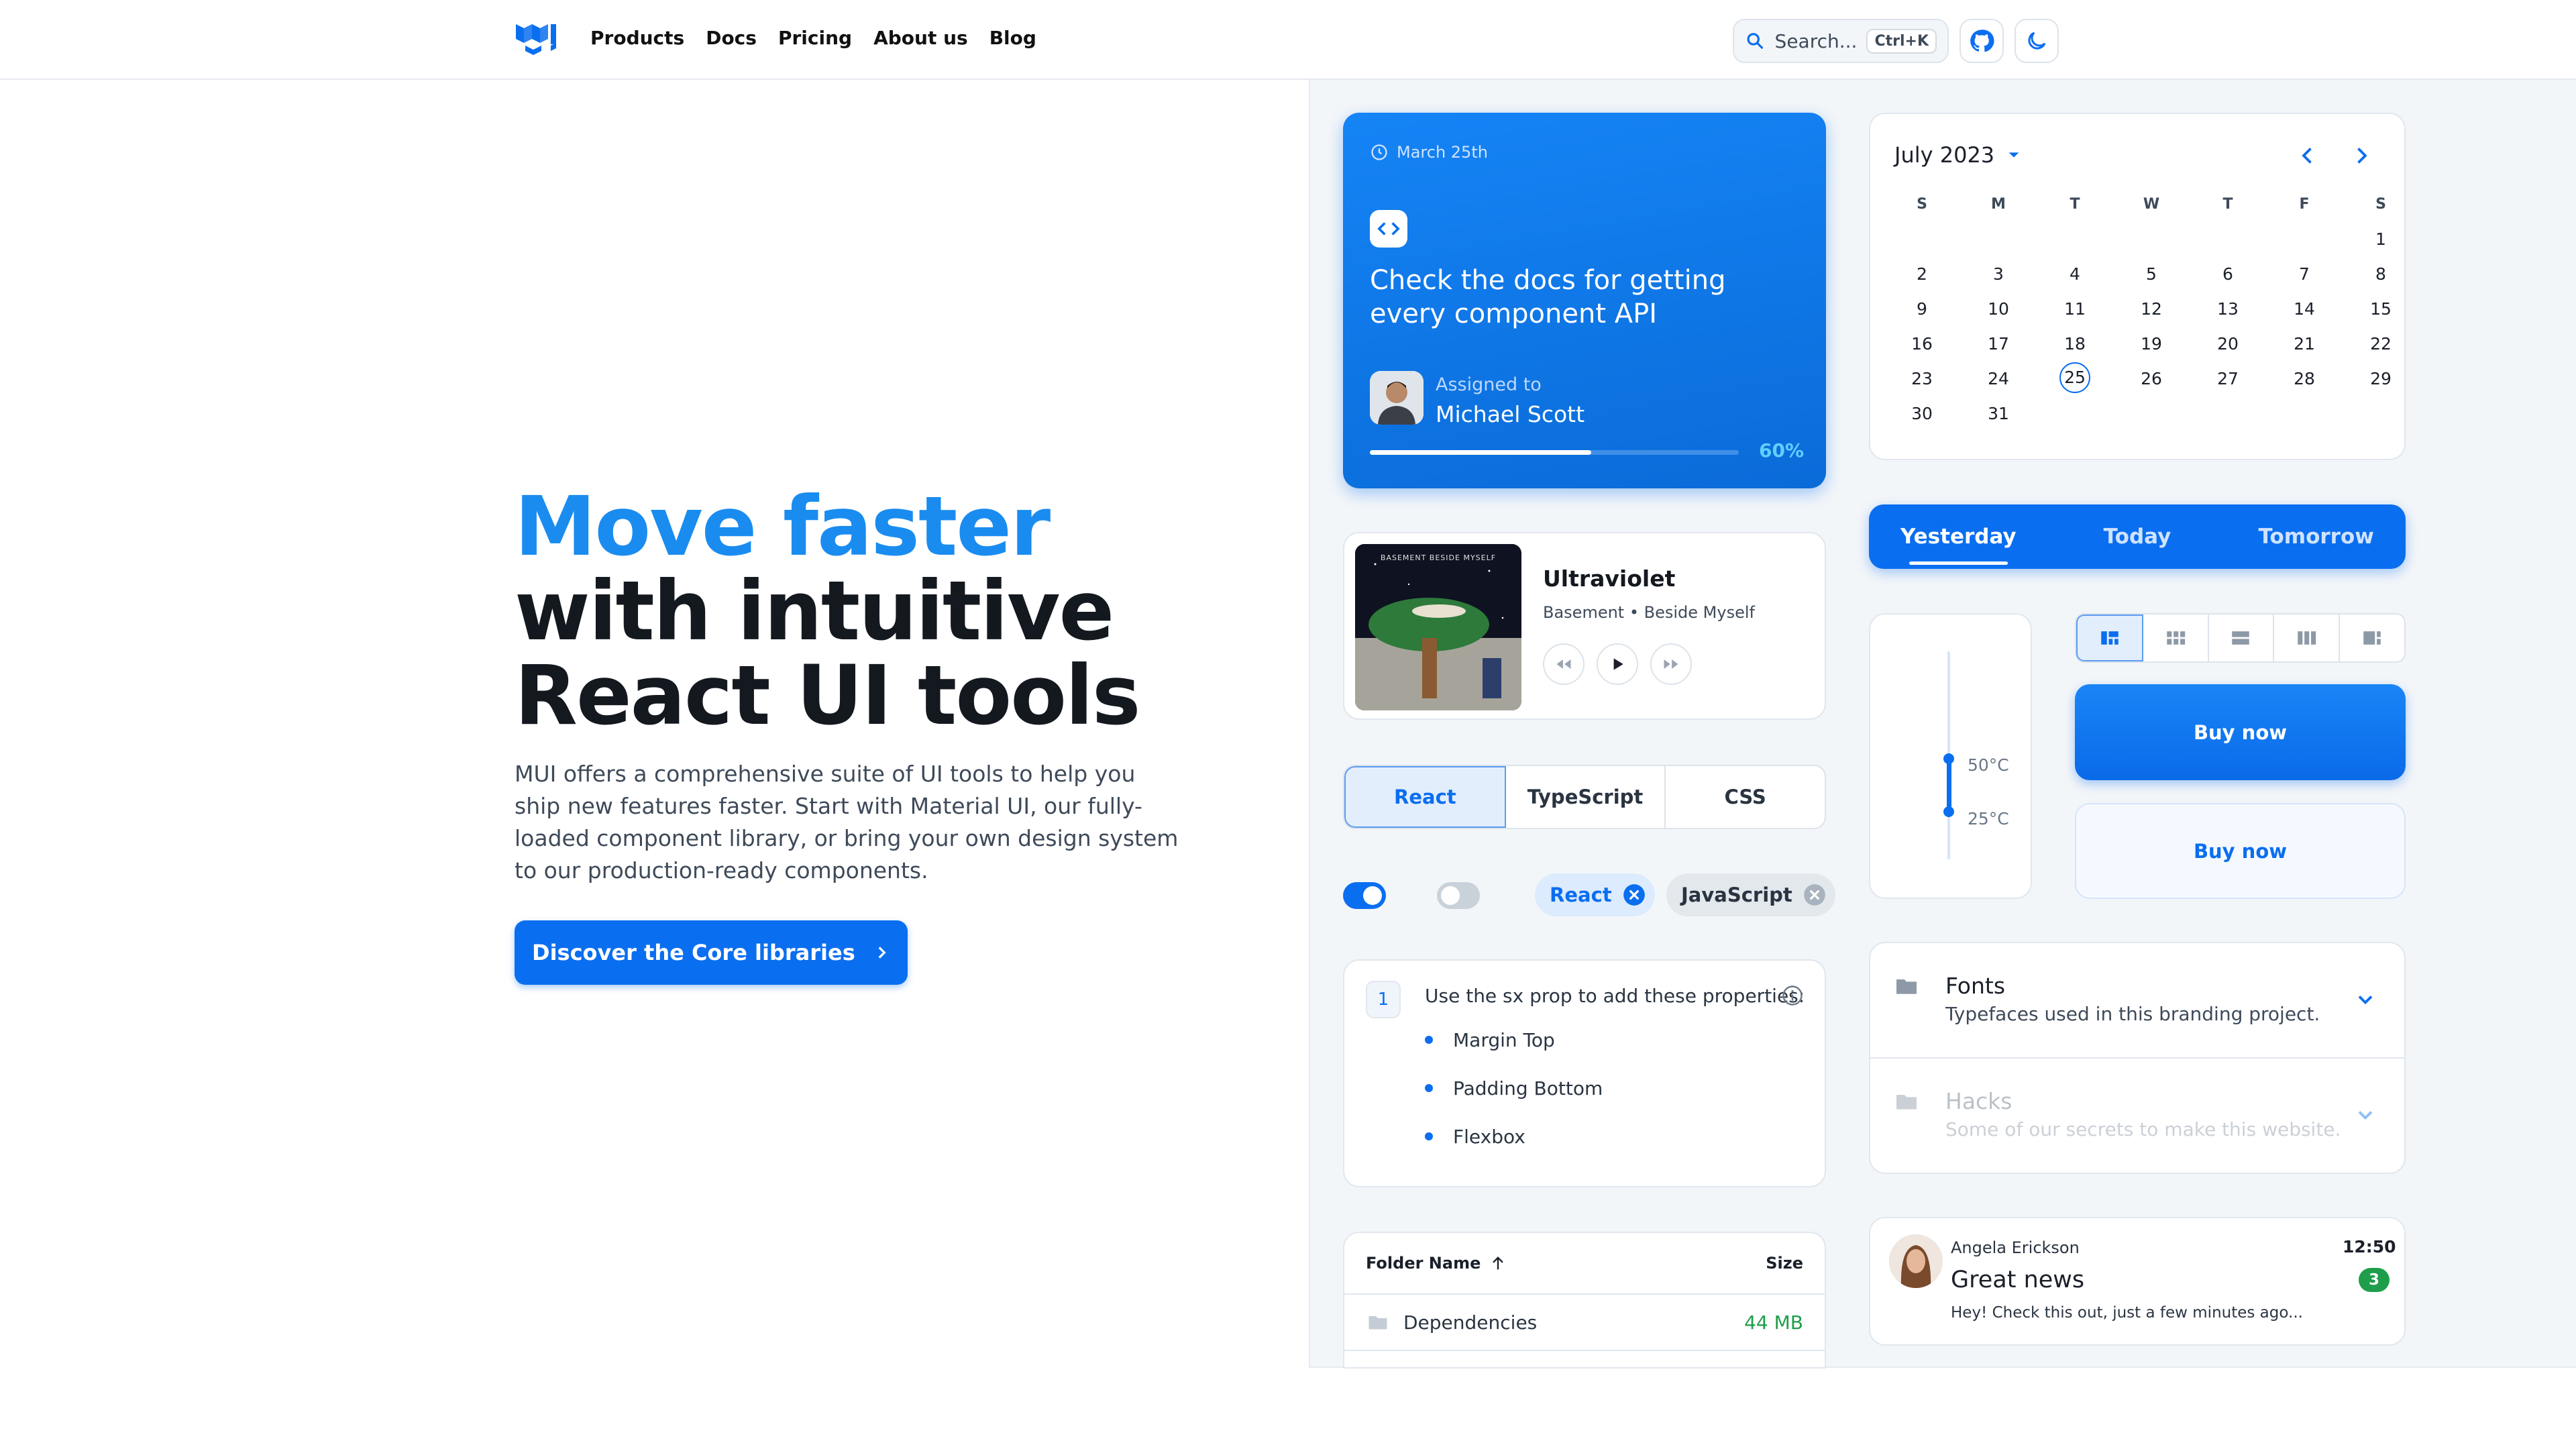 The height and width of the screenshot is (1449, 2576). What do you see at coordinates (1617, 664) in the screenshot?
I see `play-button` at bounding box center [1617, 664].